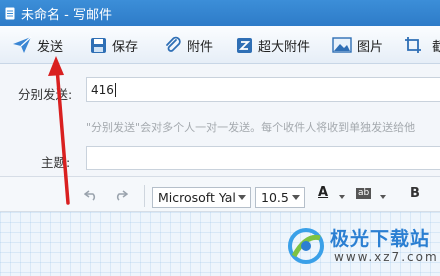  What do you see at coordinates (386, 257) in the screenshot?
I see `watermark-url: www.xz7.com` at bounding box center [386, 257].